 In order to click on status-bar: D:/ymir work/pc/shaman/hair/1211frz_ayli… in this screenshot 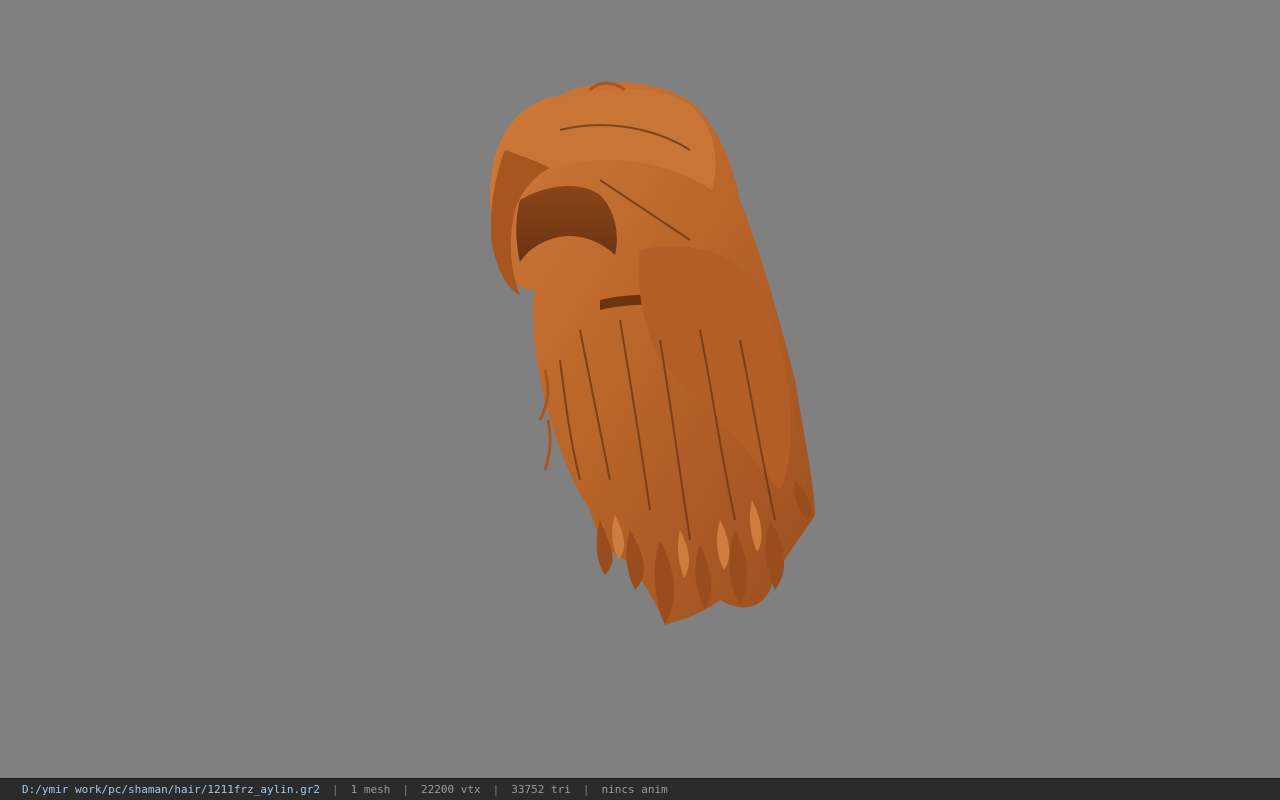, I will do `click(640, 789)`.